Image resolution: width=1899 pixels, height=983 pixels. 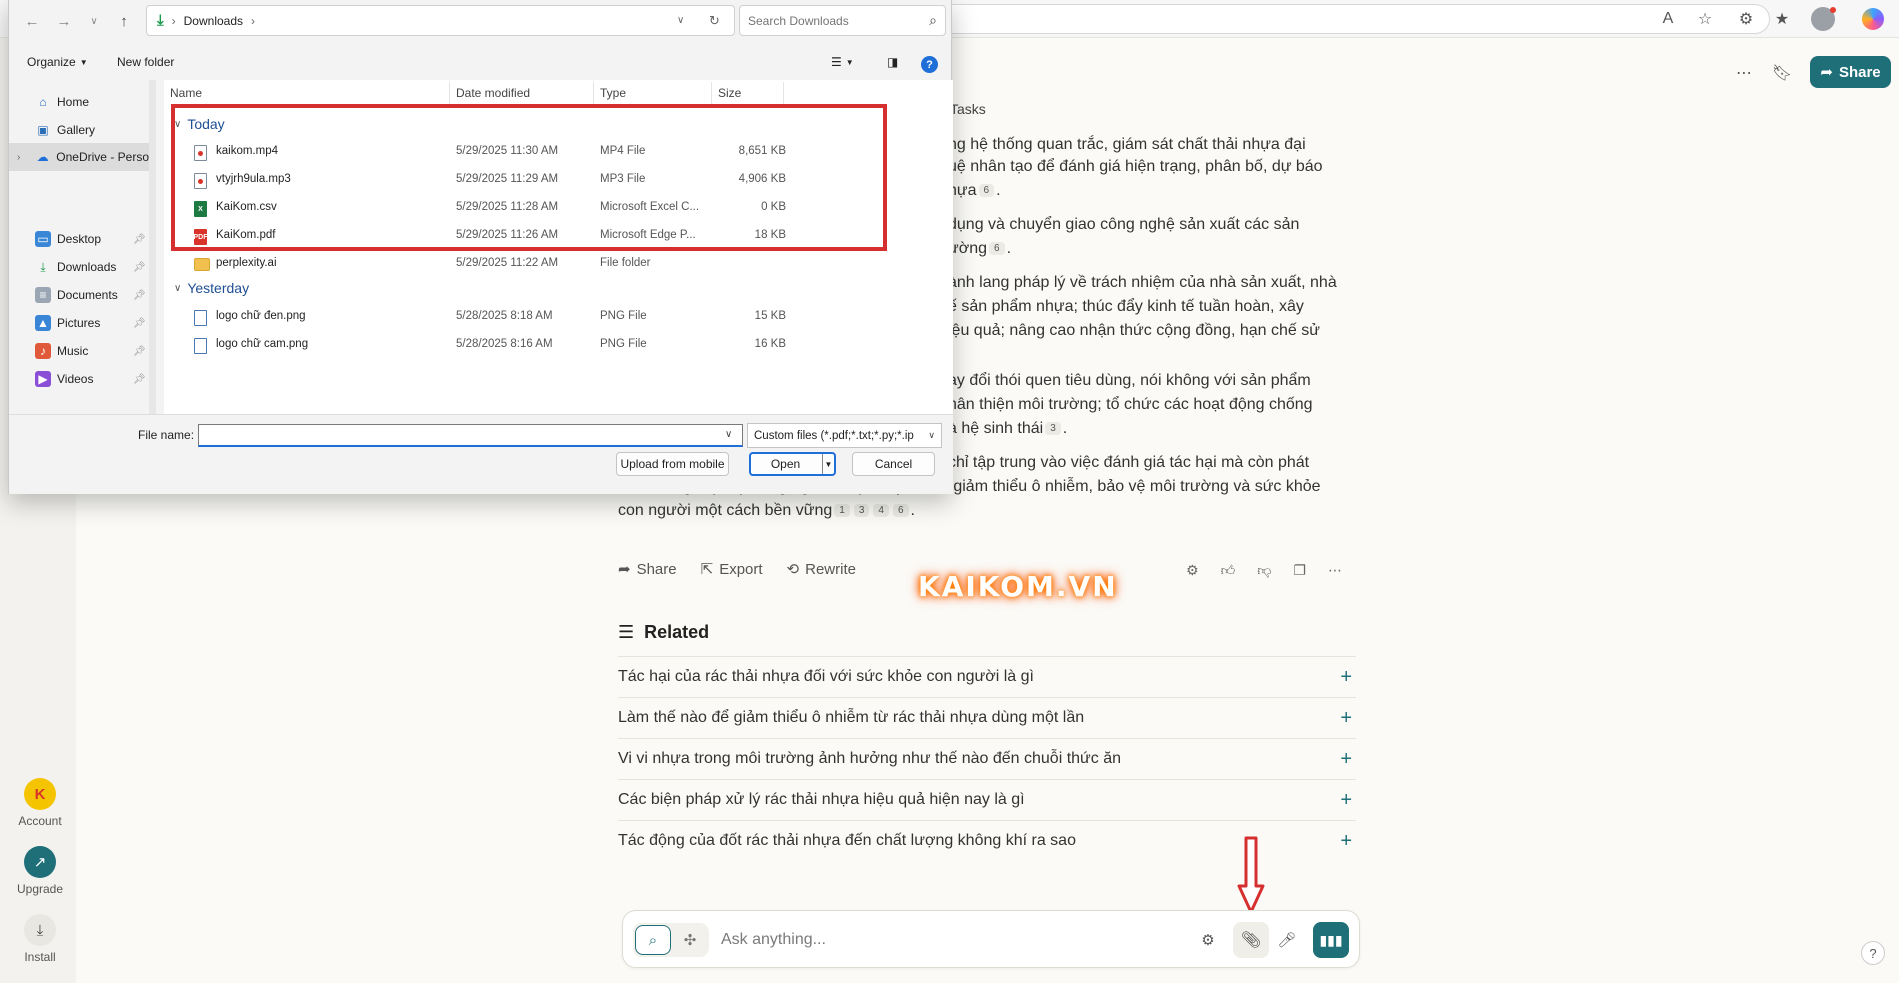 I want to click on path-segment-downloads: Downloads, so click(x=213, y=21).